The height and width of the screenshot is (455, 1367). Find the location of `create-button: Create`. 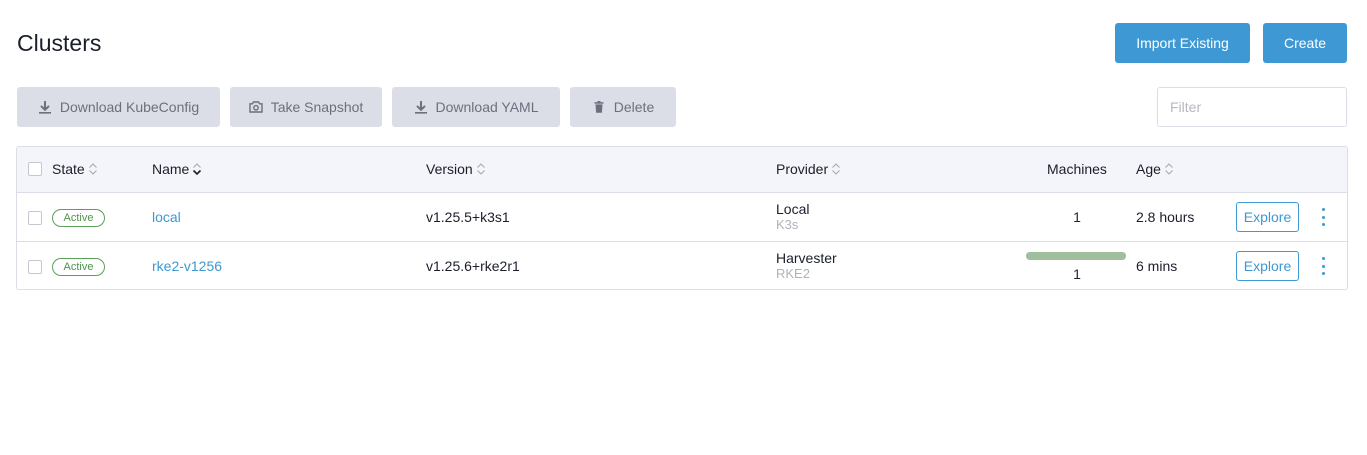

create-button: Create is located at coordinates (1305, 43).